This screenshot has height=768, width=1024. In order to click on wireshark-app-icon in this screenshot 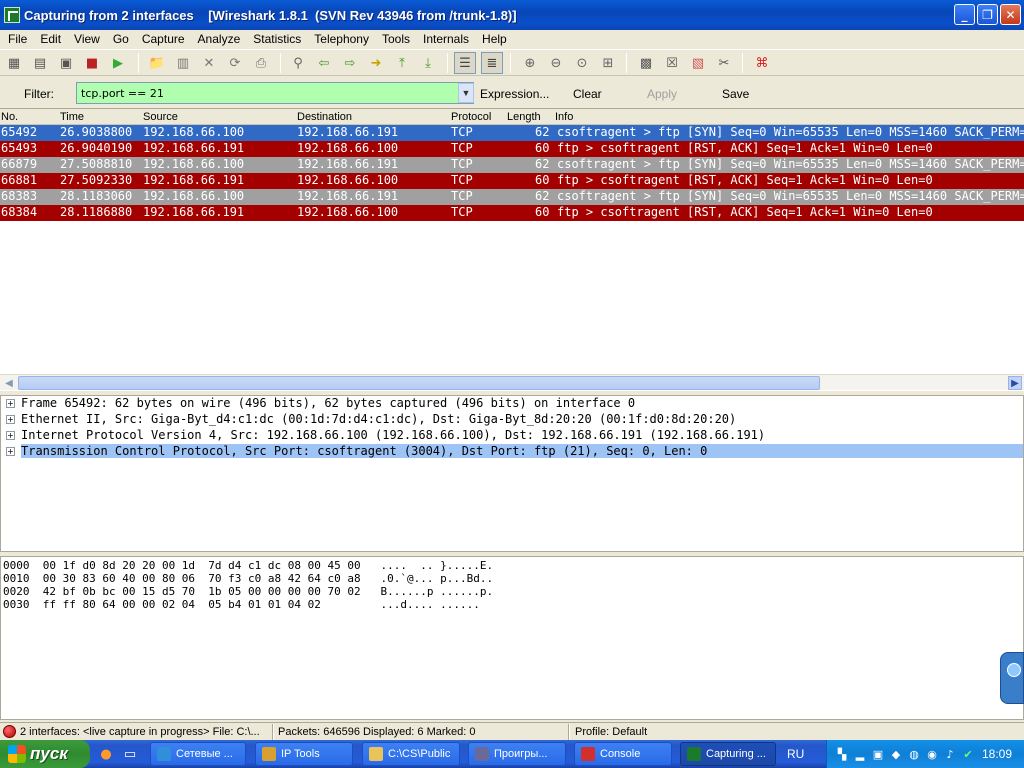, I will do `click(12, 15)`.